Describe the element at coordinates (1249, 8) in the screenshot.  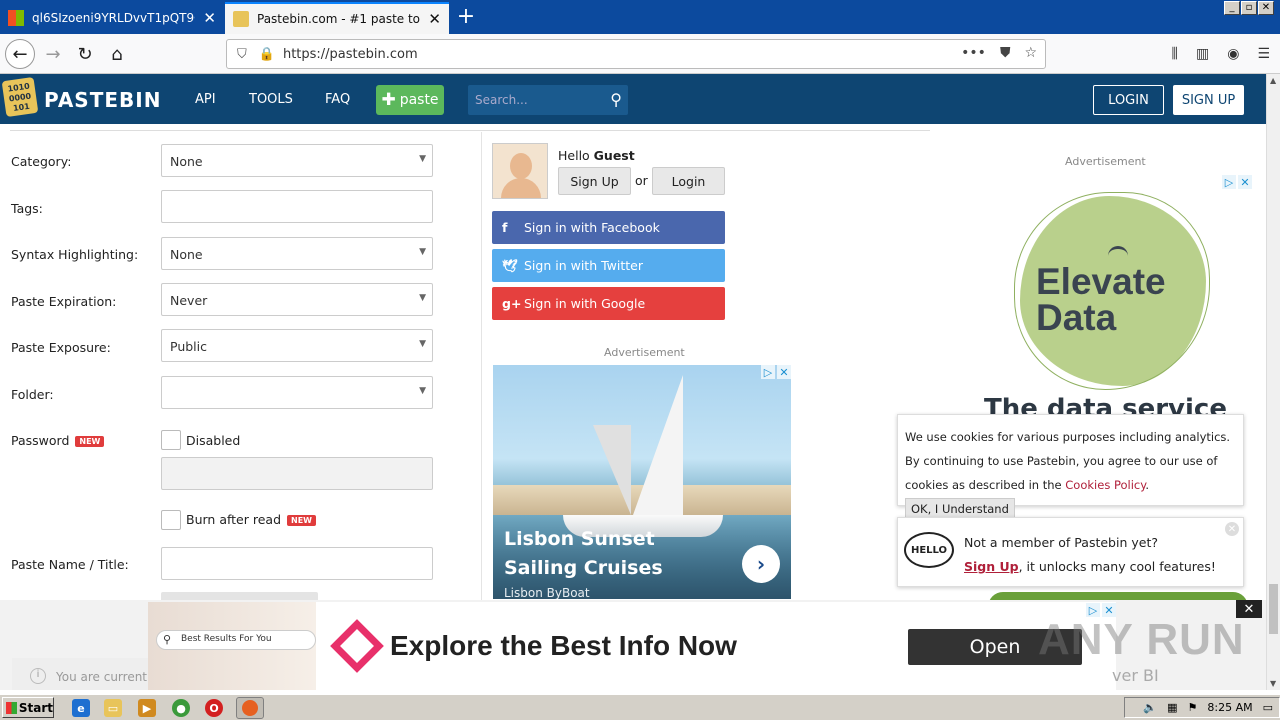
I see `restore-icon: ▫` at that location.